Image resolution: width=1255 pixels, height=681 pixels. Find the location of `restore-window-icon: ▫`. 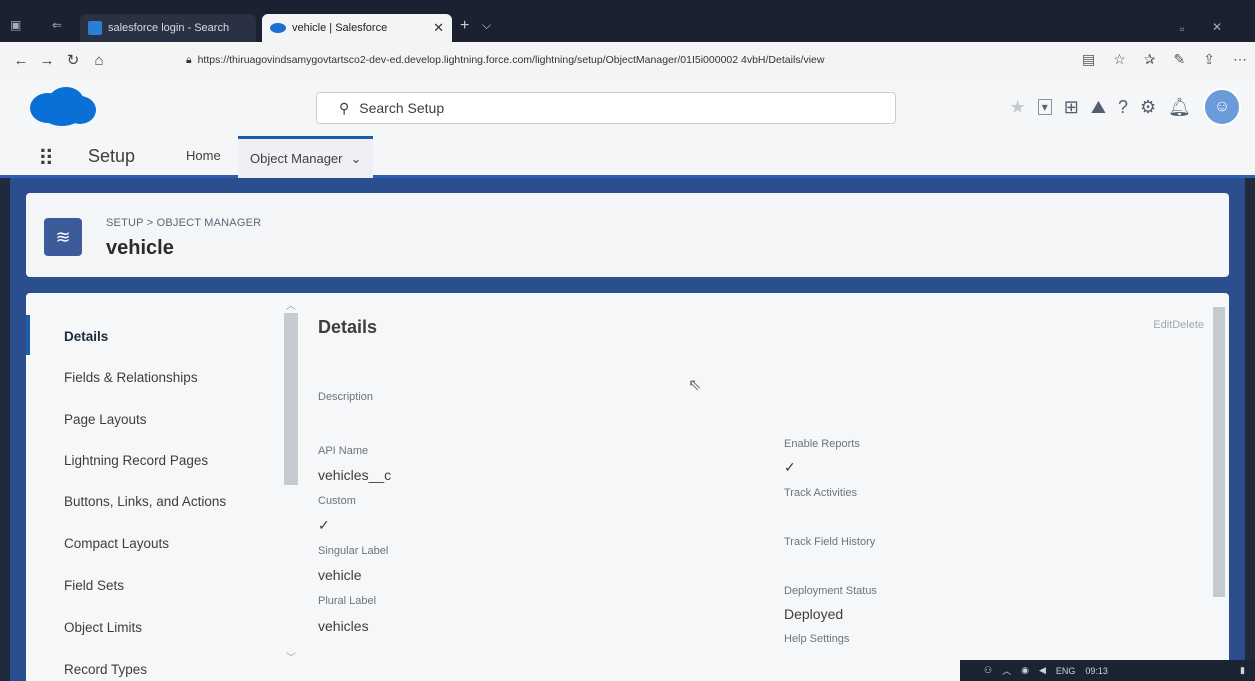

restore-window-icon: ▫ is located at coordinates (1182, 29).